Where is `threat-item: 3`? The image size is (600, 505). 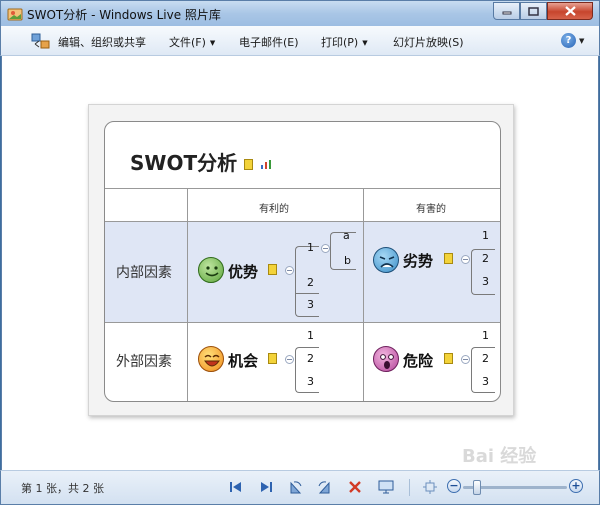 threat-item: 3 is located at coordinates (485, 381).